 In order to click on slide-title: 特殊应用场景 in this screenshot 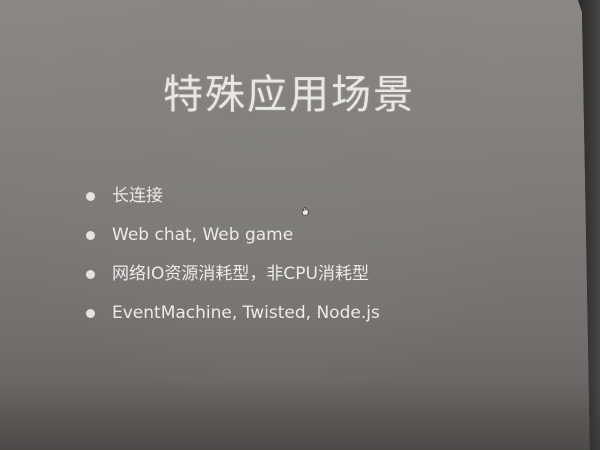, I will do `click(289, 95)`.